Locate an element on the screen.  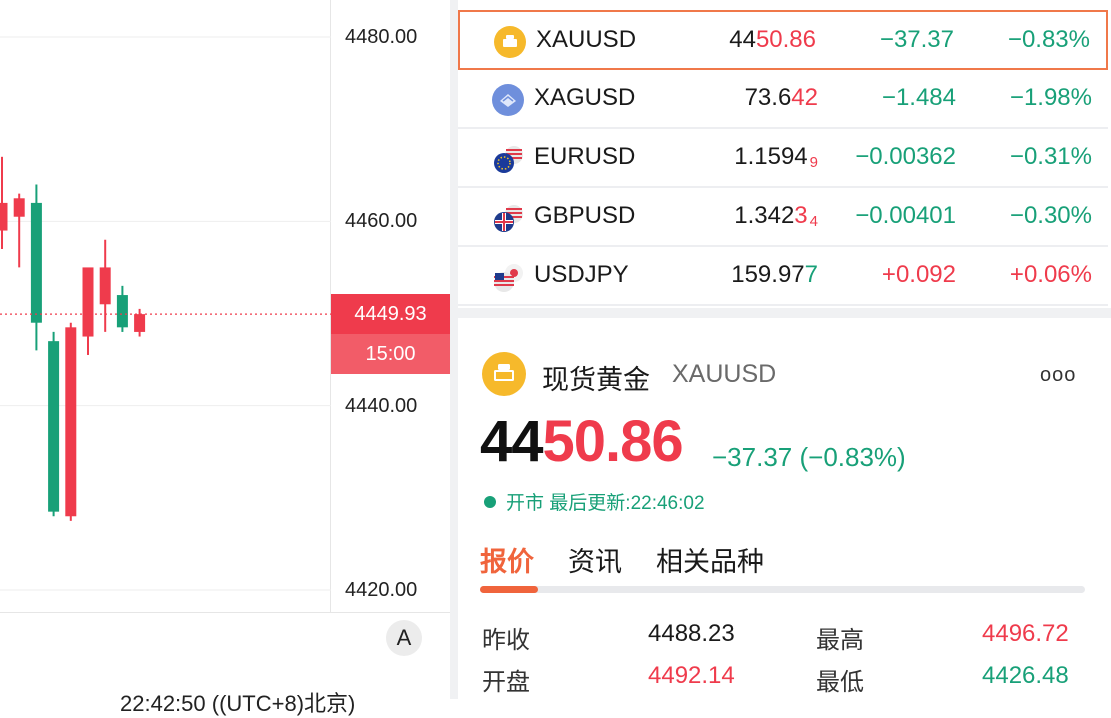
instrument-code: XAUUSD is located at coordinates (724, 374).